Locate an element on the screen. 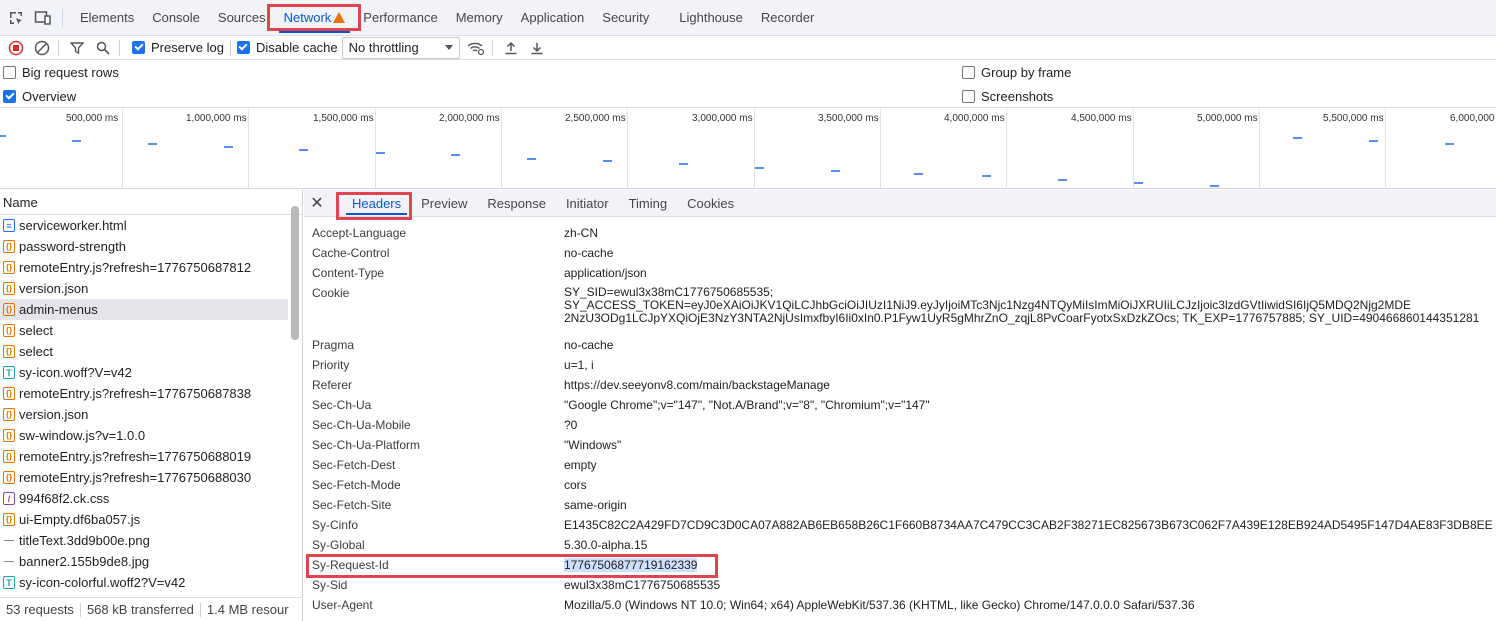 The width and height of the screenshot is (1496, 621). header-name: Sec-Ch-Ua is located at coordinates (342, 405).